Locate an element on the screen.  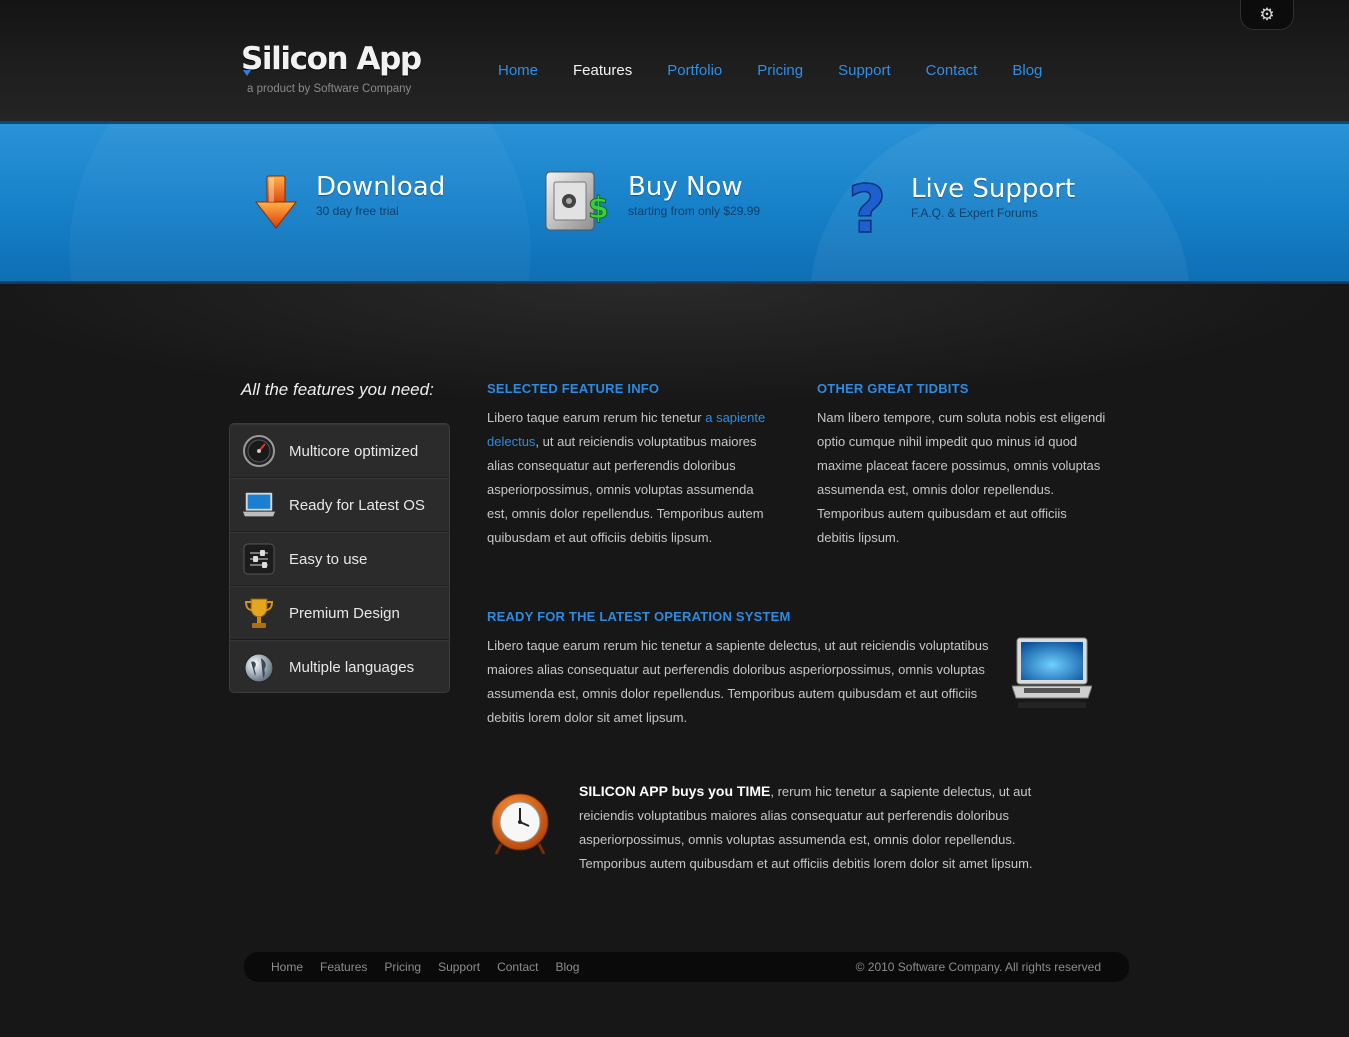
download-title: Download is located at coordinates (381, 187).